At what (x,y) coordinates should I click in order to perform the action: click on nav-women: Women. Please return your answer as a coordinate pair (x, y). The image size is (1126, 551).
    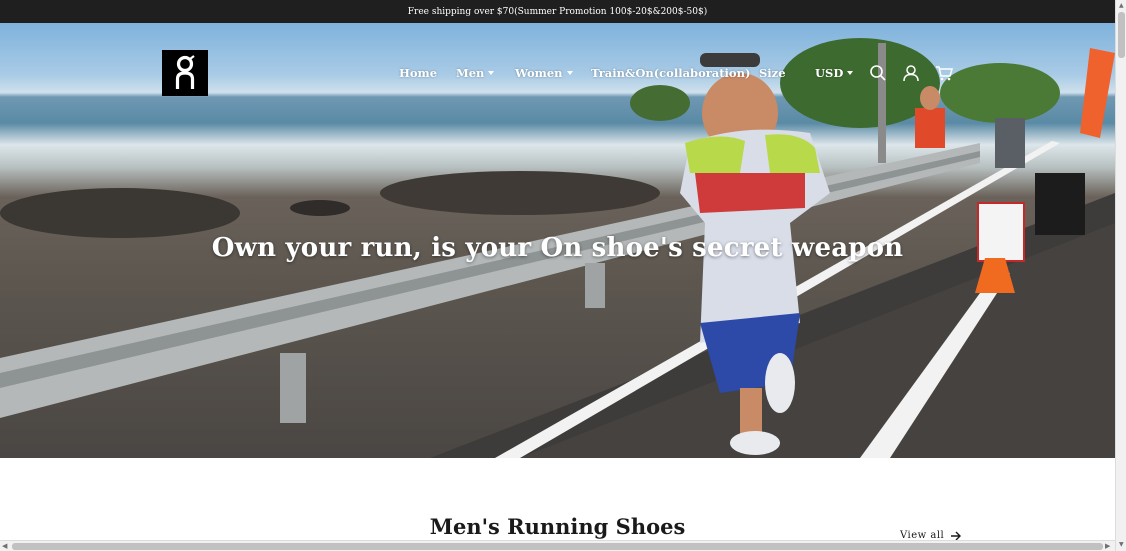
    Looking at the image, I should click on (544, 73).